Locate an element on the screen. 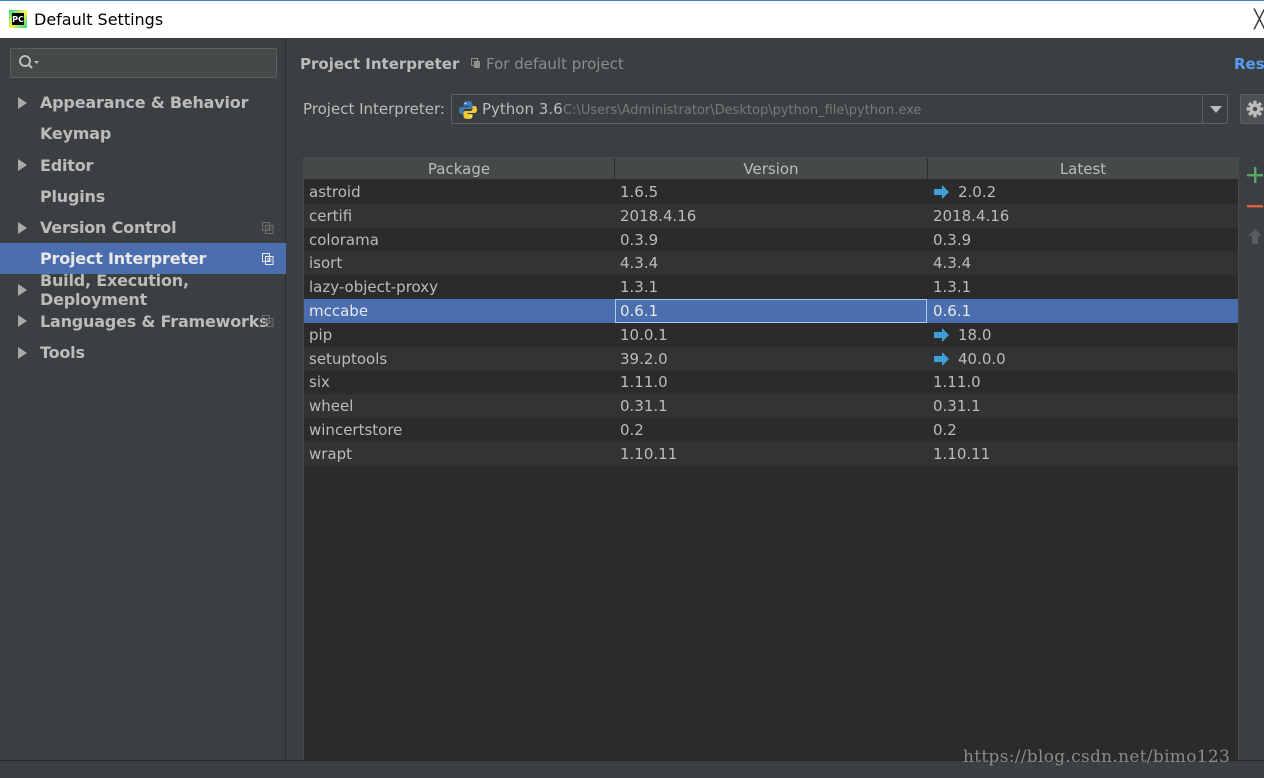  version-cell: 1.10.11 is located at coordinates (649, 453).